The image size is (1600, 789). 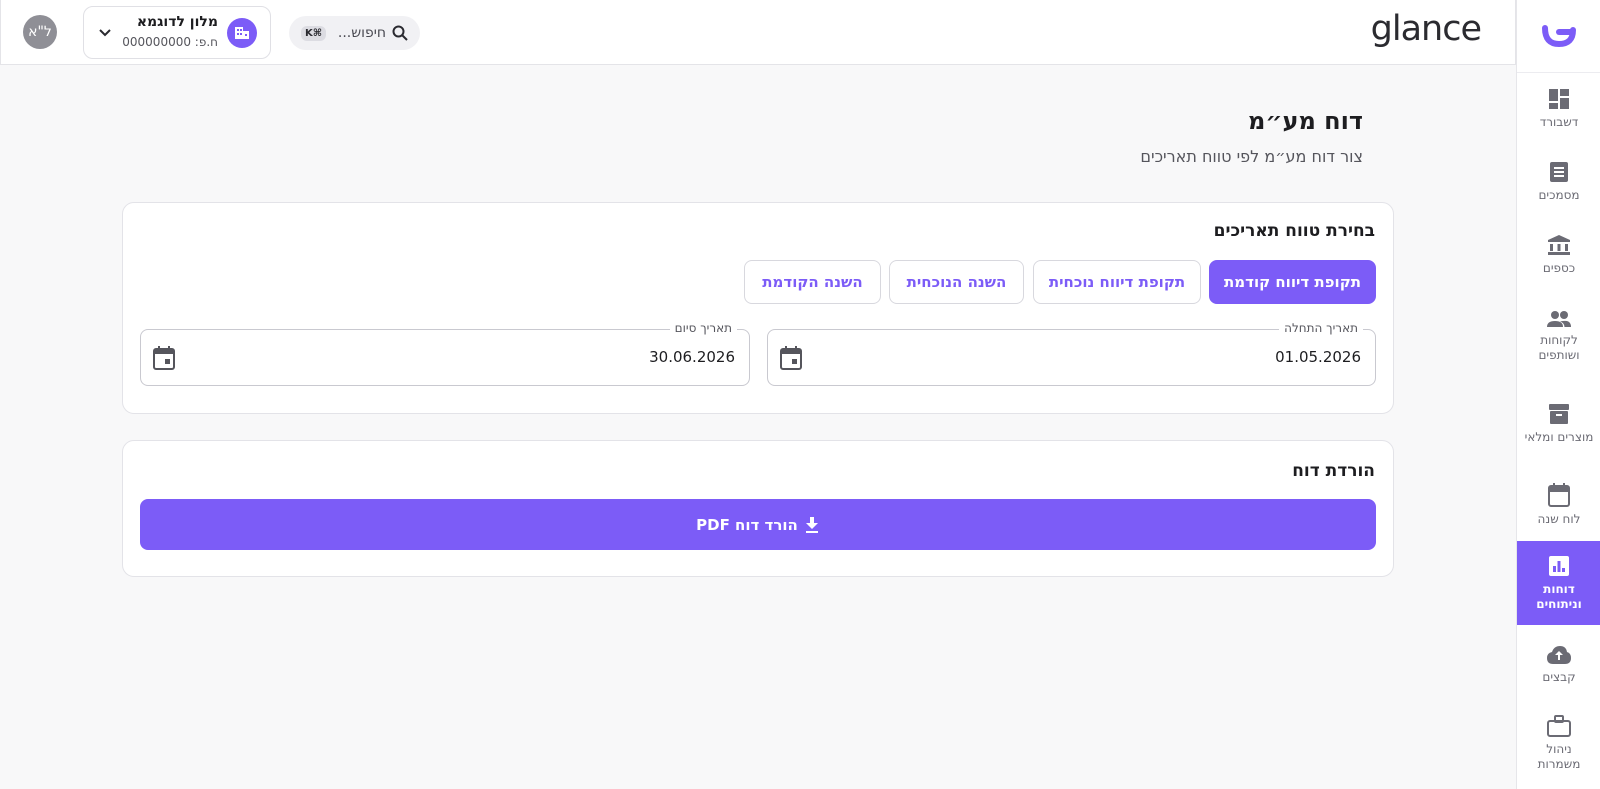 I want to click on search-shortcut-badge: K⌘, so click(x=314, y=33).